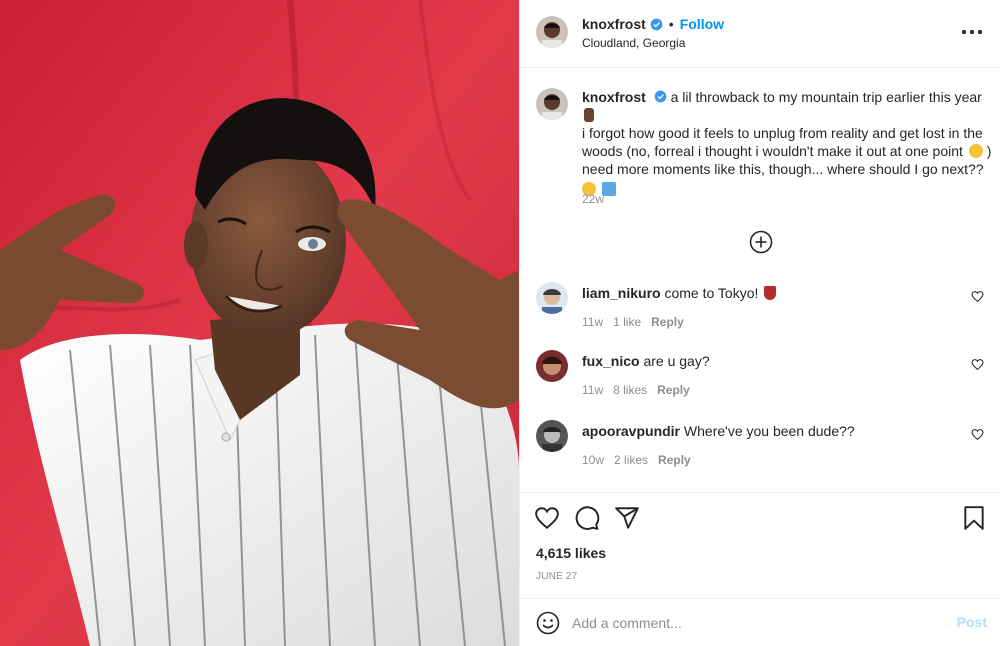 The image size is (1000, 646). I want to click on mount-fuji-emoji-icon, so click(770, 293).